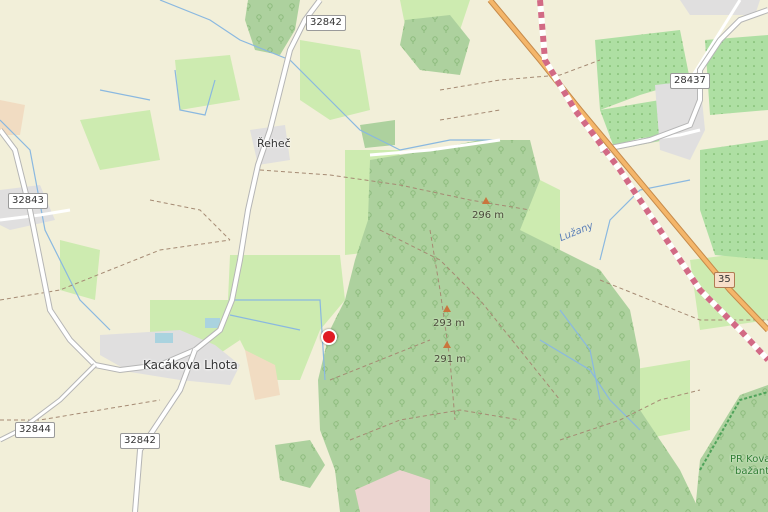 This screenshot has height=512, width=768. I want to click on place-label-kacakova-lhota: Kacákova Lhota, so click(190, 365).